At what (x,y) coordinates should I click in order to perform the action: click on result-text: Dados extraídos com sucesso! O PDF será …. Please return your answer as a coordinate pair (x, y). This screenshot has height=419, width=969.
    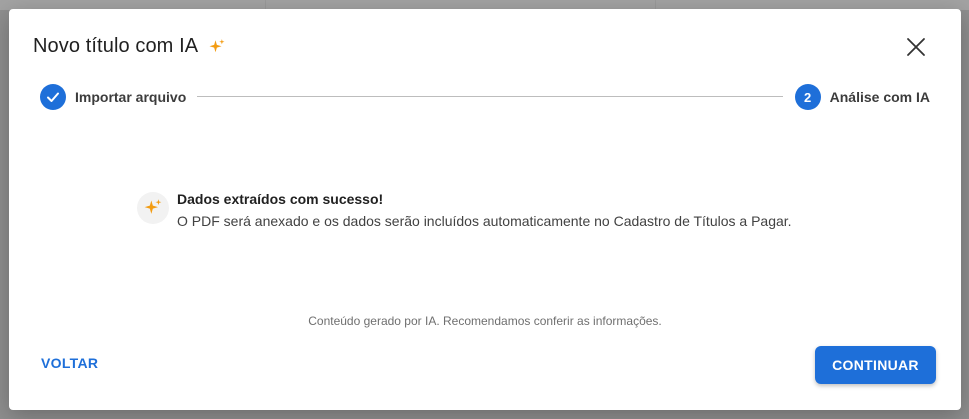
    Looking at the image, I should click on (484, 210).